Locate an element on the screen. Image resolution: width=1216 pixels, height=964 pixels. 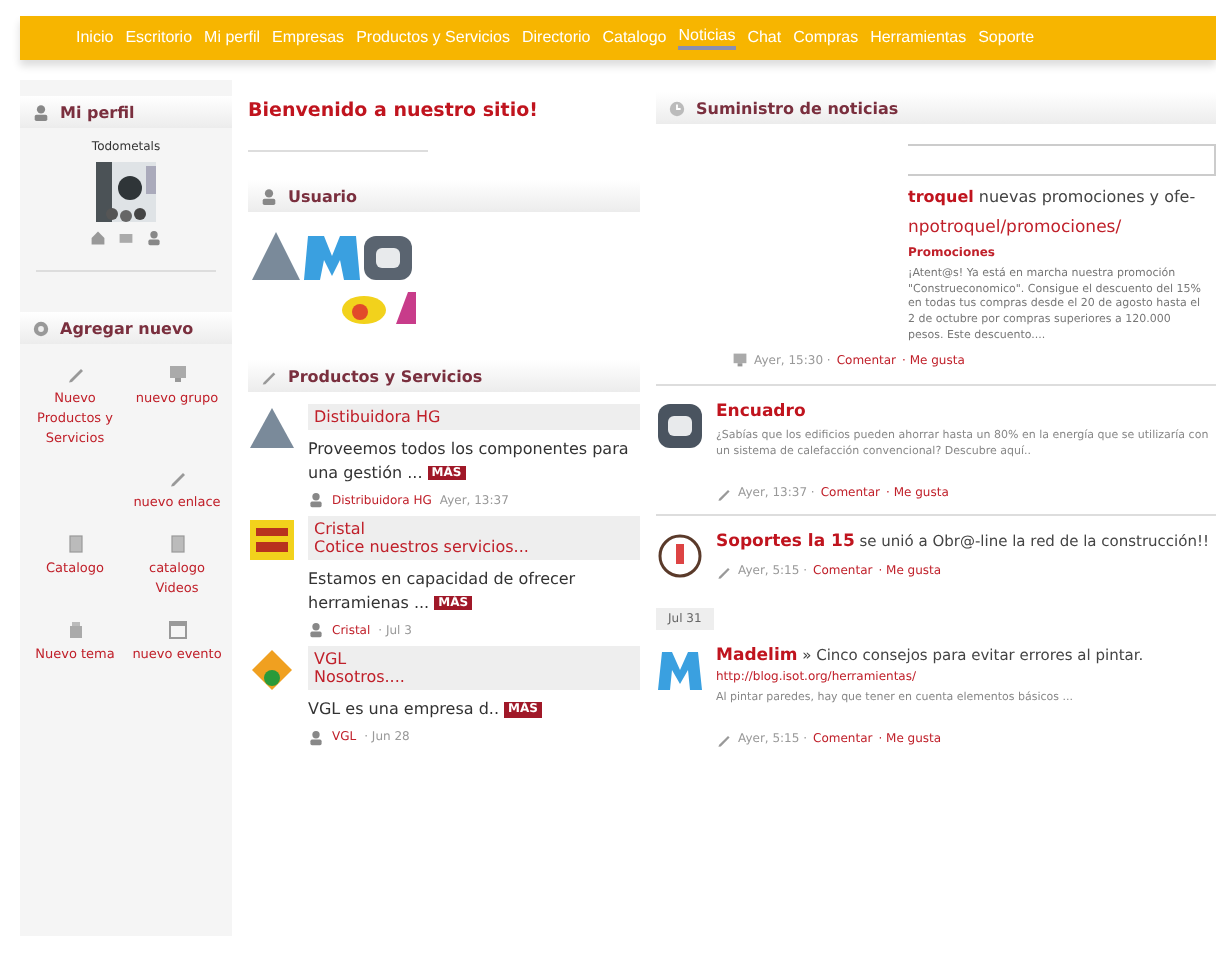
gear-icon is located at coordinates (41, 328).